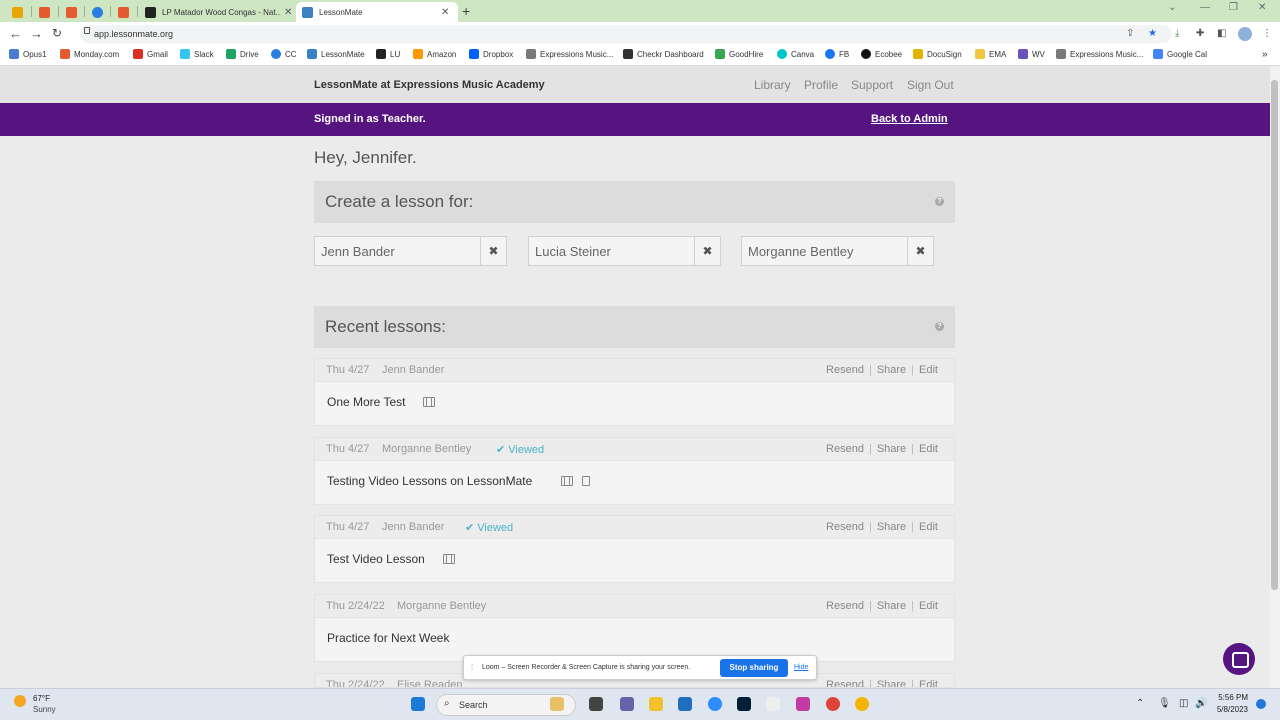 Image resolution: width=1280 pixels, height=720 pixels. What do you see at coordinates (624, 251) in the screenshot?
I see `student-chip: Lucia Steiner ✖` at bounding box center [624, 251].